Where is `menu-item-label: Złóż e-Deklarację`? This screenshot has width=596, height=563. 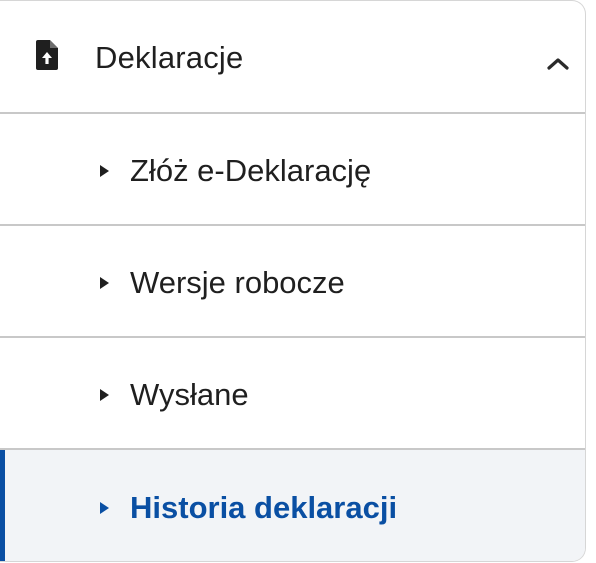 menu-item-label: Złóż e-Deklarację is located at coordinates (251, 170).